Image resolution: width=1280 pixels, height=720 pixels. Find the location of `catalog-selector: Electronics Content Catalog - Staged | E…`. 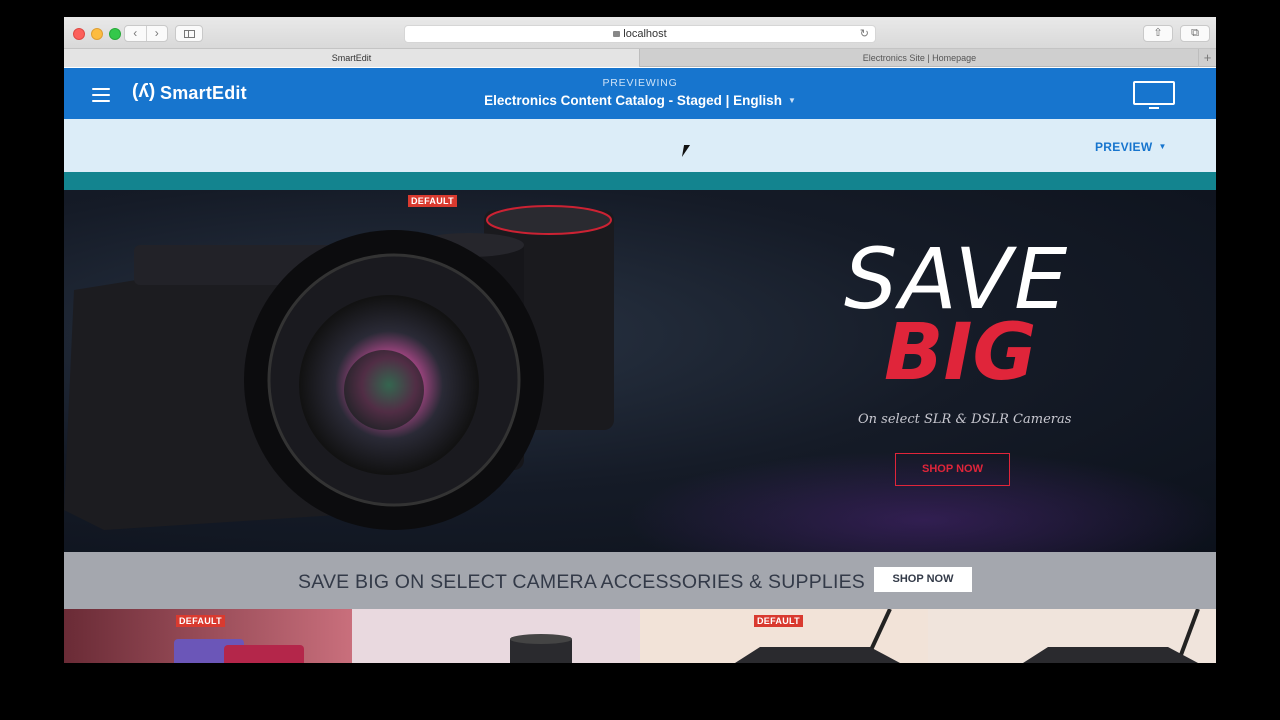

catalog-selector: Electronics Content Catalog - Staged | E… is located at coordinates (640, 100).